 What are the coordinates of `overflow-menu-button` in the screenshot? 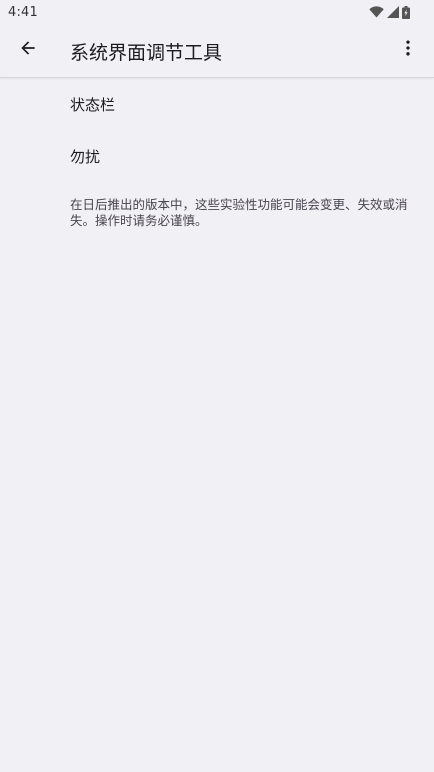 It's located at (408, 50).